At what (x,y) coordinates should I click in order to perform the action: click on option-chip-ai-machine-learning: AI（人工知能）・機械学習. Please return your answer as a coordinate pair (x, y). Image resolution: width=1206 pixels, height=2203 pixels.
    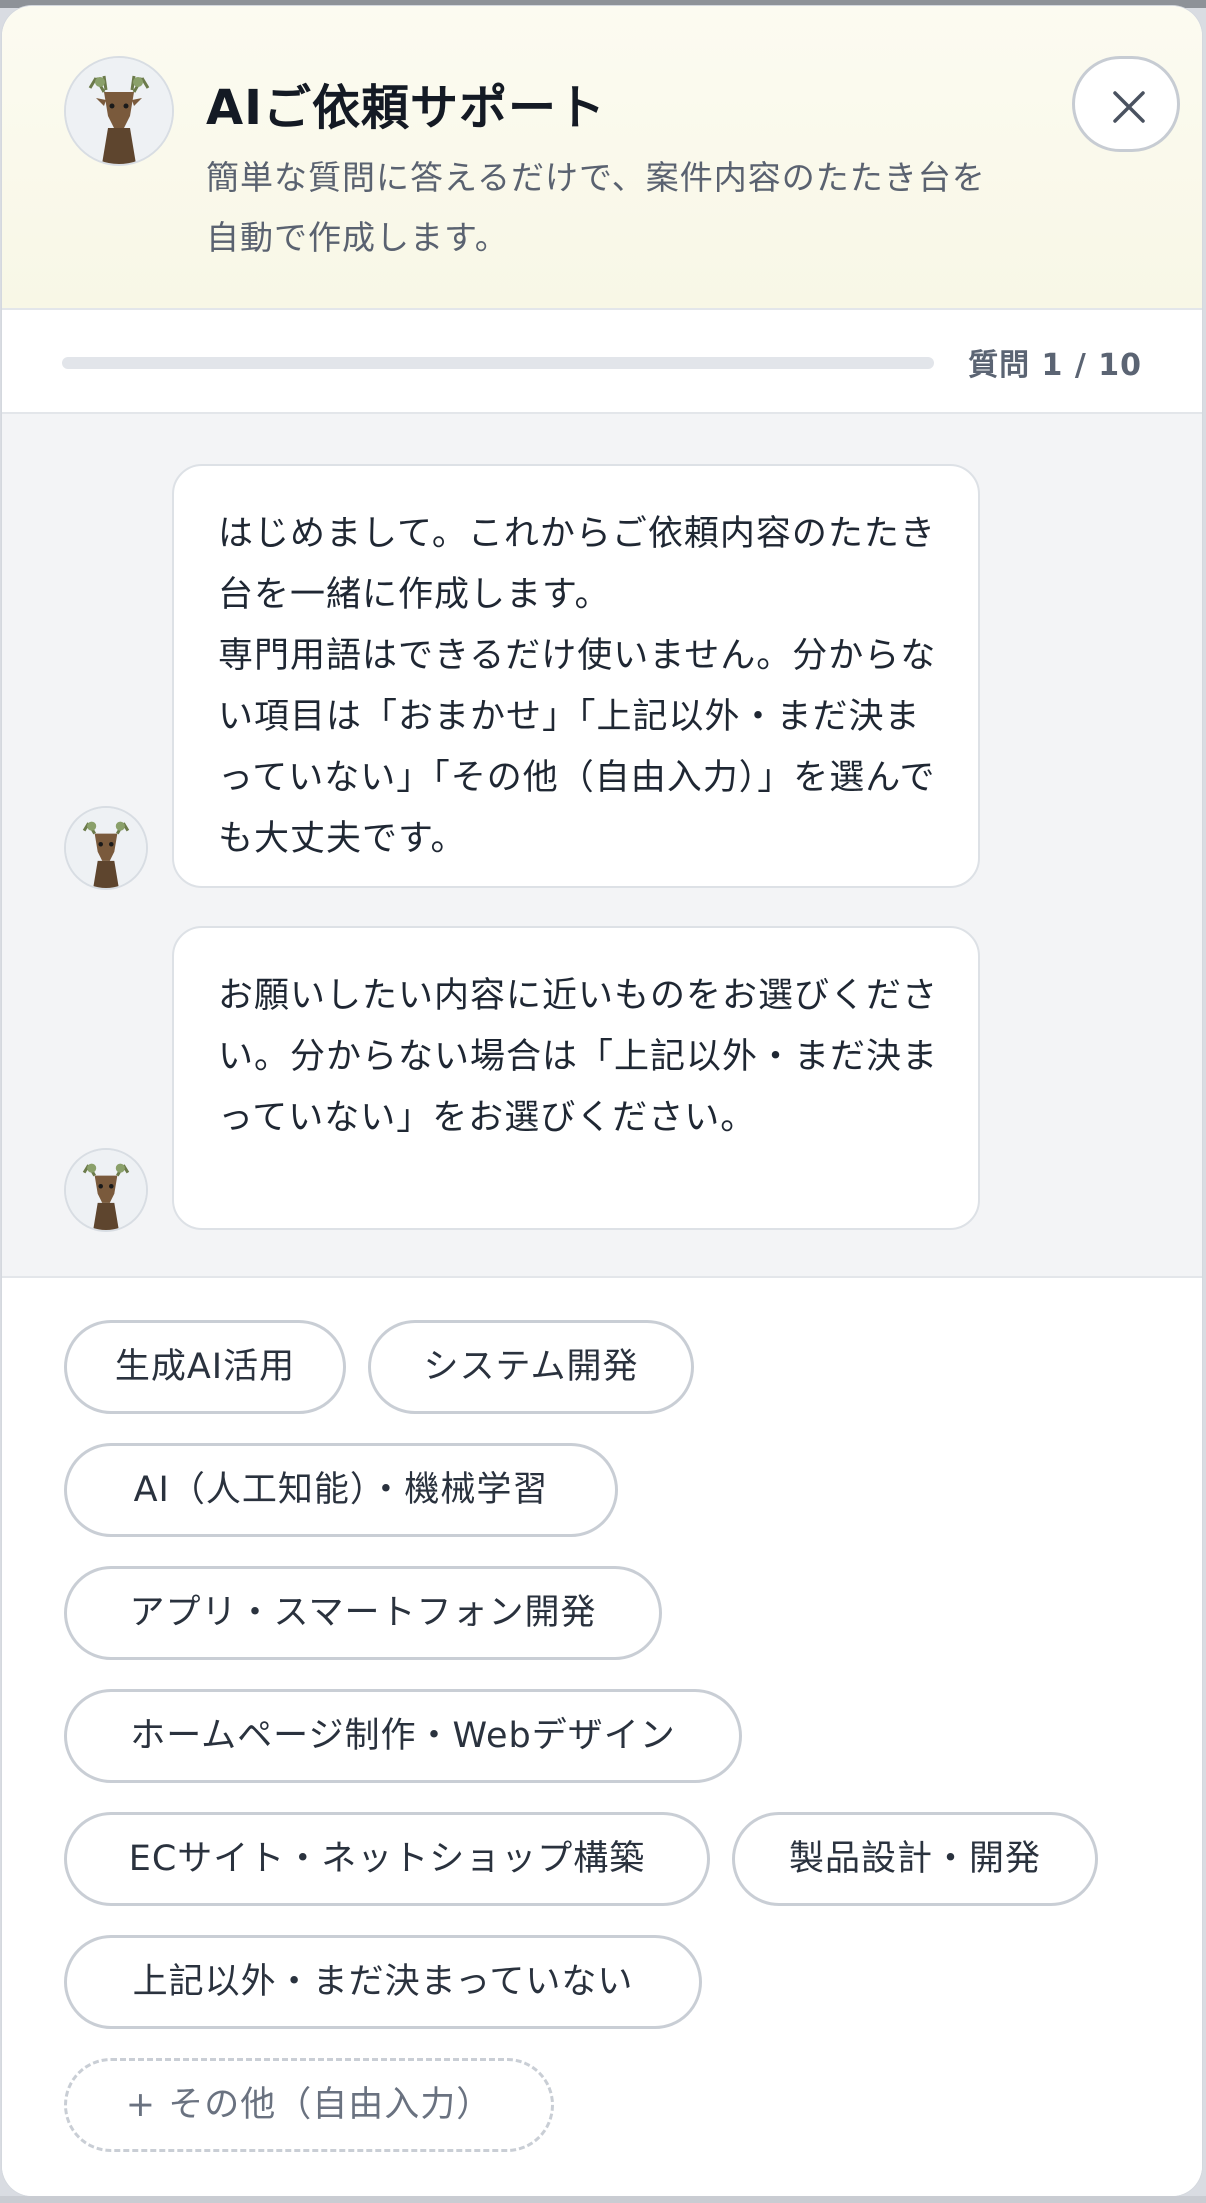
    Looking at the image, I should click on (341, 1490).